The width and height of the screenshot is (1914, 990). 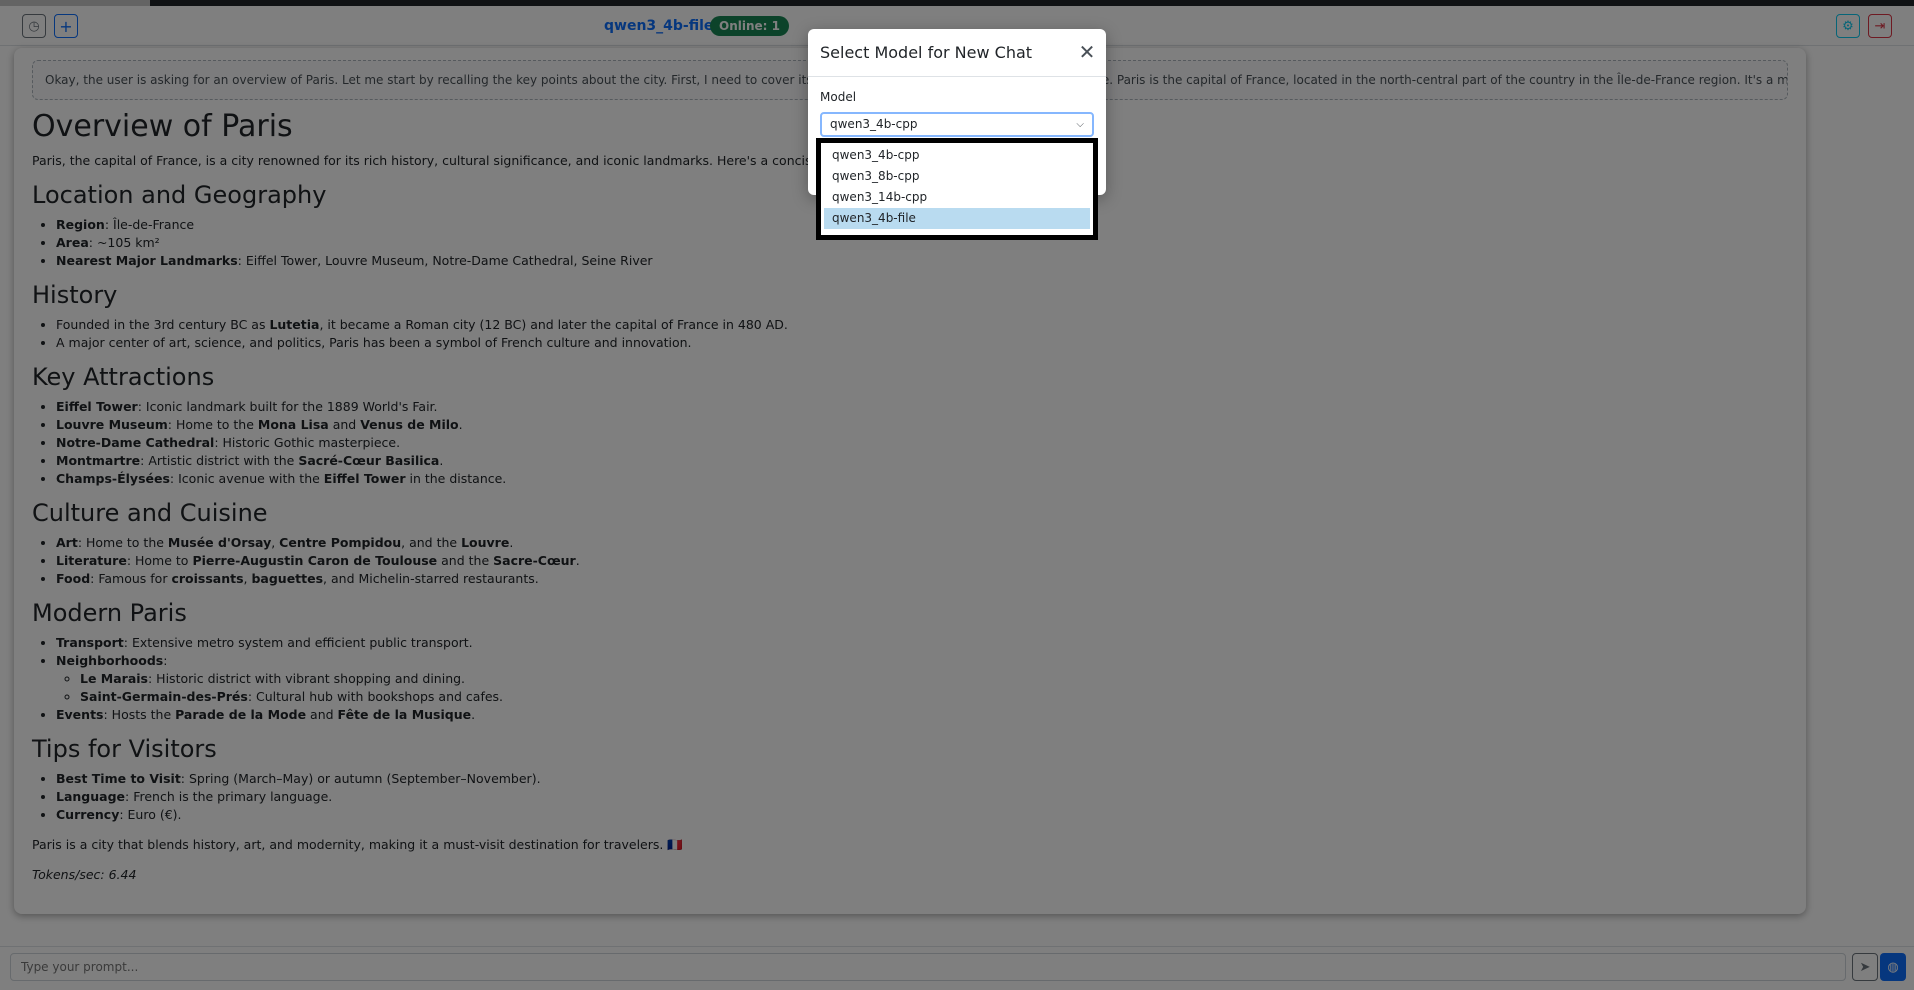 What do you see at coordinates (957, 218) in the screenshot?
I see `model-option-highlighted: qwen3_4b-file` at bounding box center [957, 218].